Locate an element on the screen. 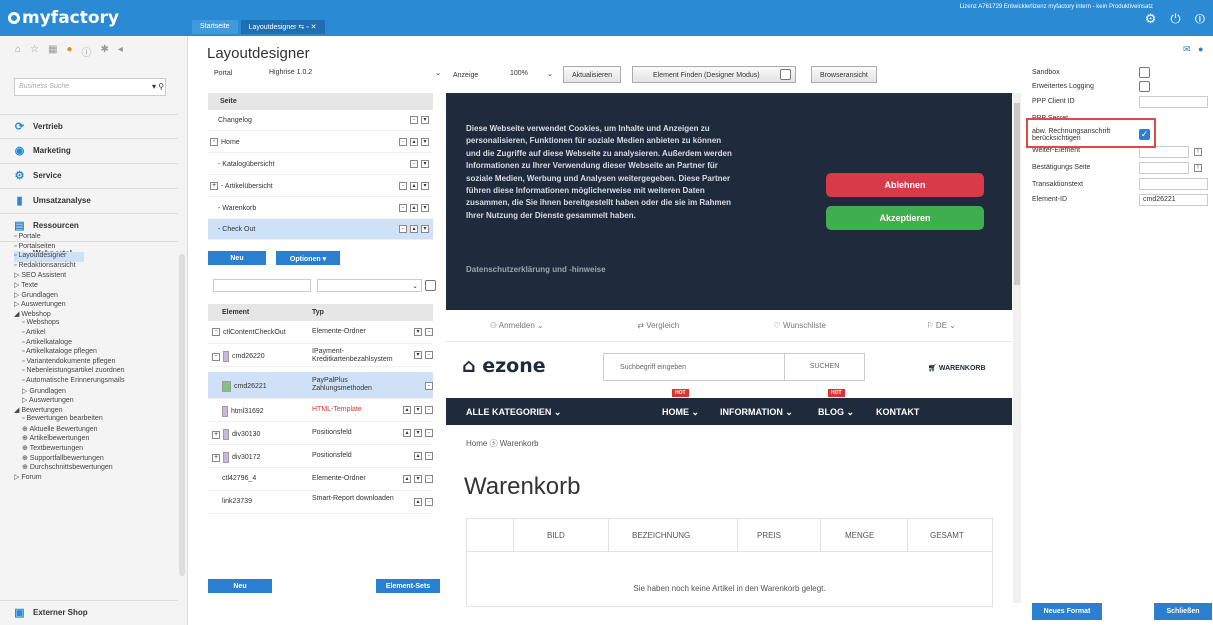  tree-item: ◢ Bewertungen is located at coordinates (96, 411).